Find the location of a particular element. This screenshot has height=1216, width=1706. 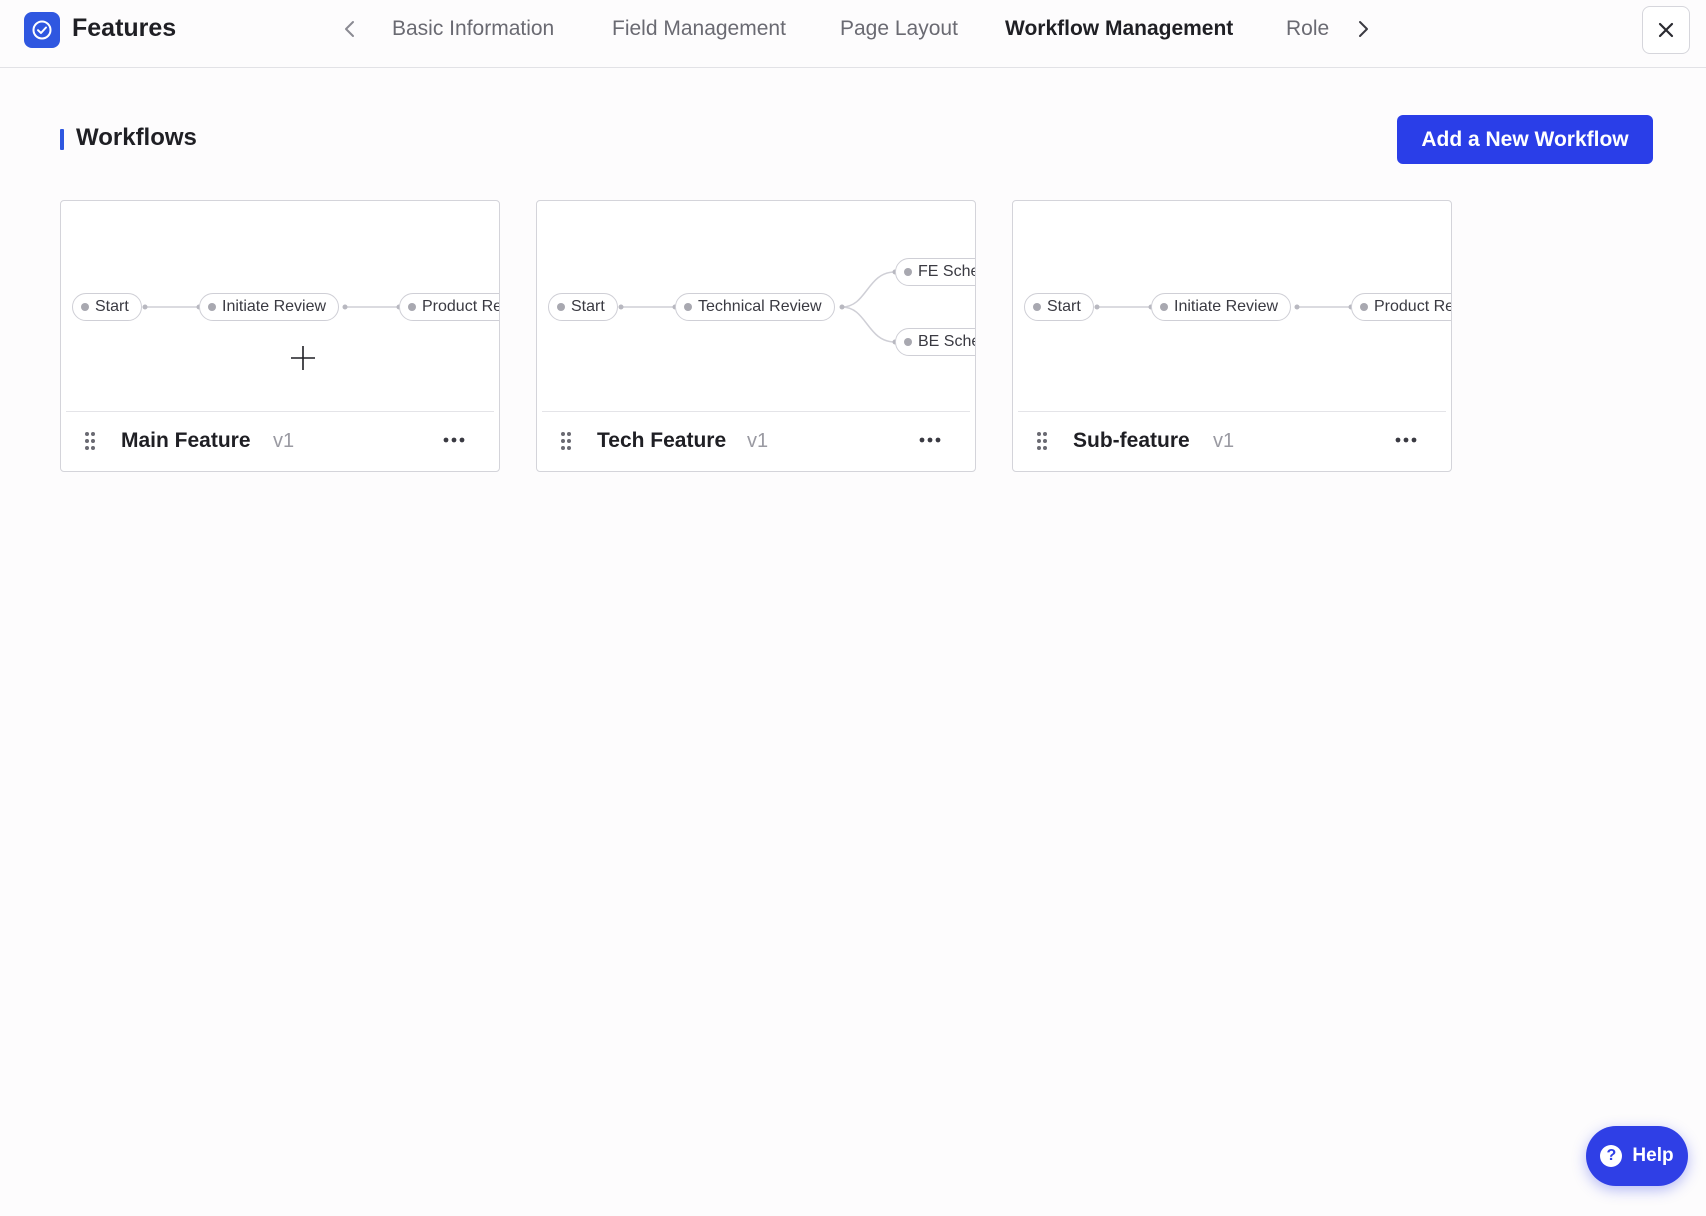

workflow-diagram: Start Technical Review FE Sche BE Sche is located at coordinates (756, 306).